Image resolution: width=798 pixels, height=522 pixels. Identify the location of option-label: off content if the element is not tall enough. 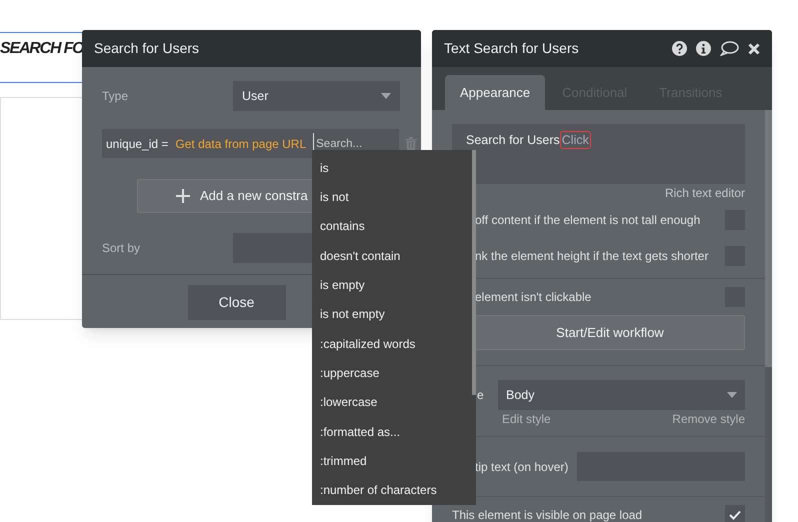
(587, 220).